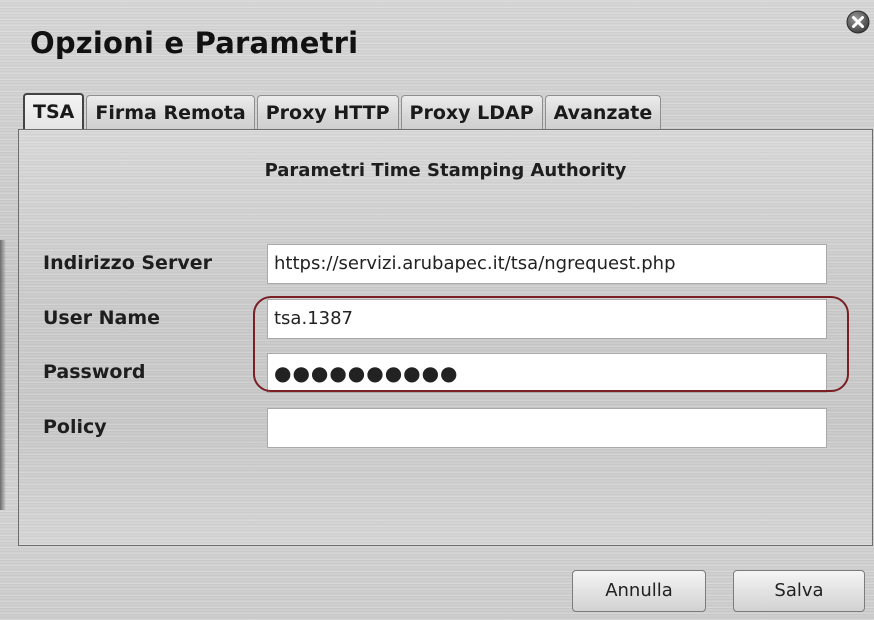  Describe the element at coordinates (445, 170) in the screenshot. I see `section-title: Parametri Time Stamping Authority` at that location.